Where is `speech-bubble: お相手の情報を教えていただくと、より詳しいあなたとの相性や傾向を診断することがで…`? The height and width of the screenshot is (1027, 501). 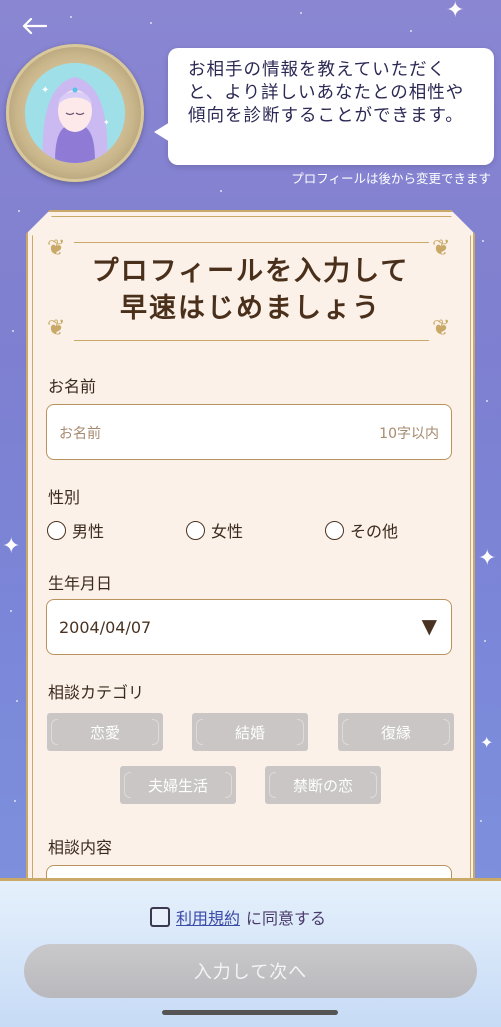
speech-bubble: お相手の情報を教えていただくと、より詳しいあなたとの相性や傾向を診断することがで… is located at coordinates (324, 106).